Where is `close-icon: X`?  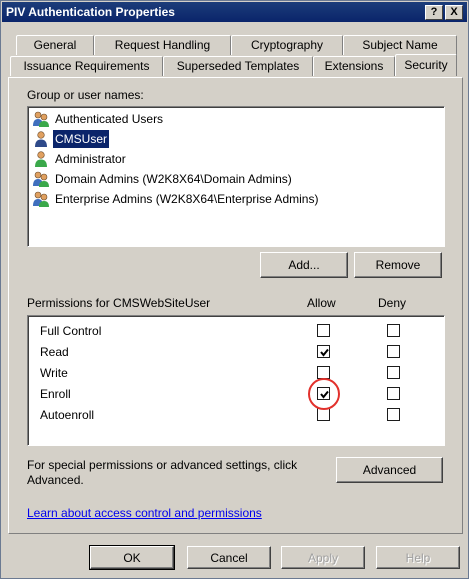 close-icon: X is located at coordinates (454, 12).